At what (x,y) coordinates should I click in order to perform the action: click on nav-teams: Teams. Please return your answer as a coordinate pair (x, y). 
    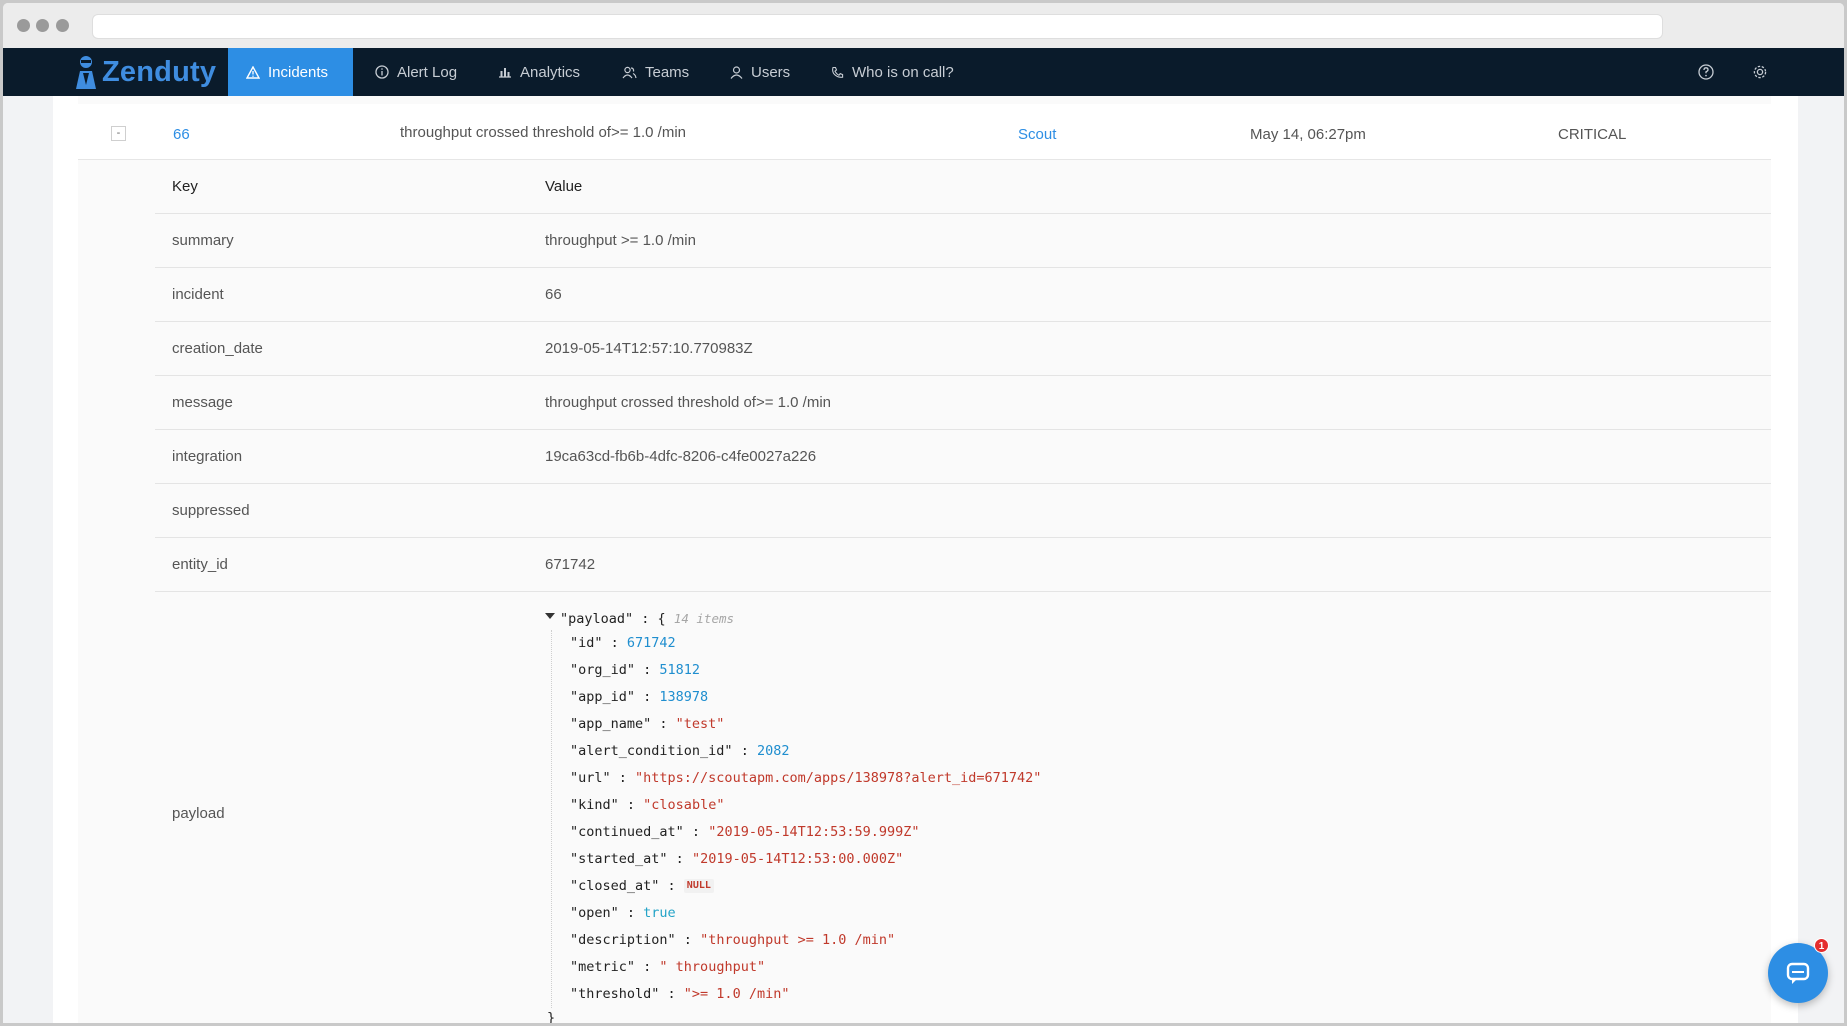
    Looking at the image, I should click on (655, 72).